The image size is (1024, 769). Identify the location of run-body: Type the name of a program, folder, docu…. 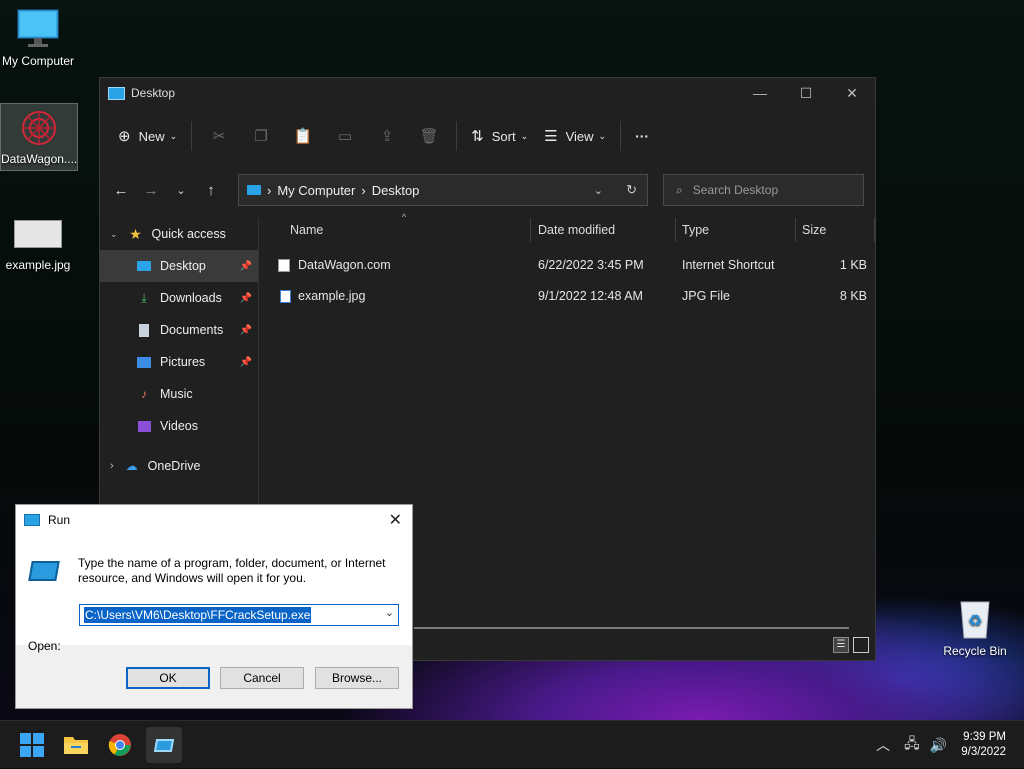
(214, 594).